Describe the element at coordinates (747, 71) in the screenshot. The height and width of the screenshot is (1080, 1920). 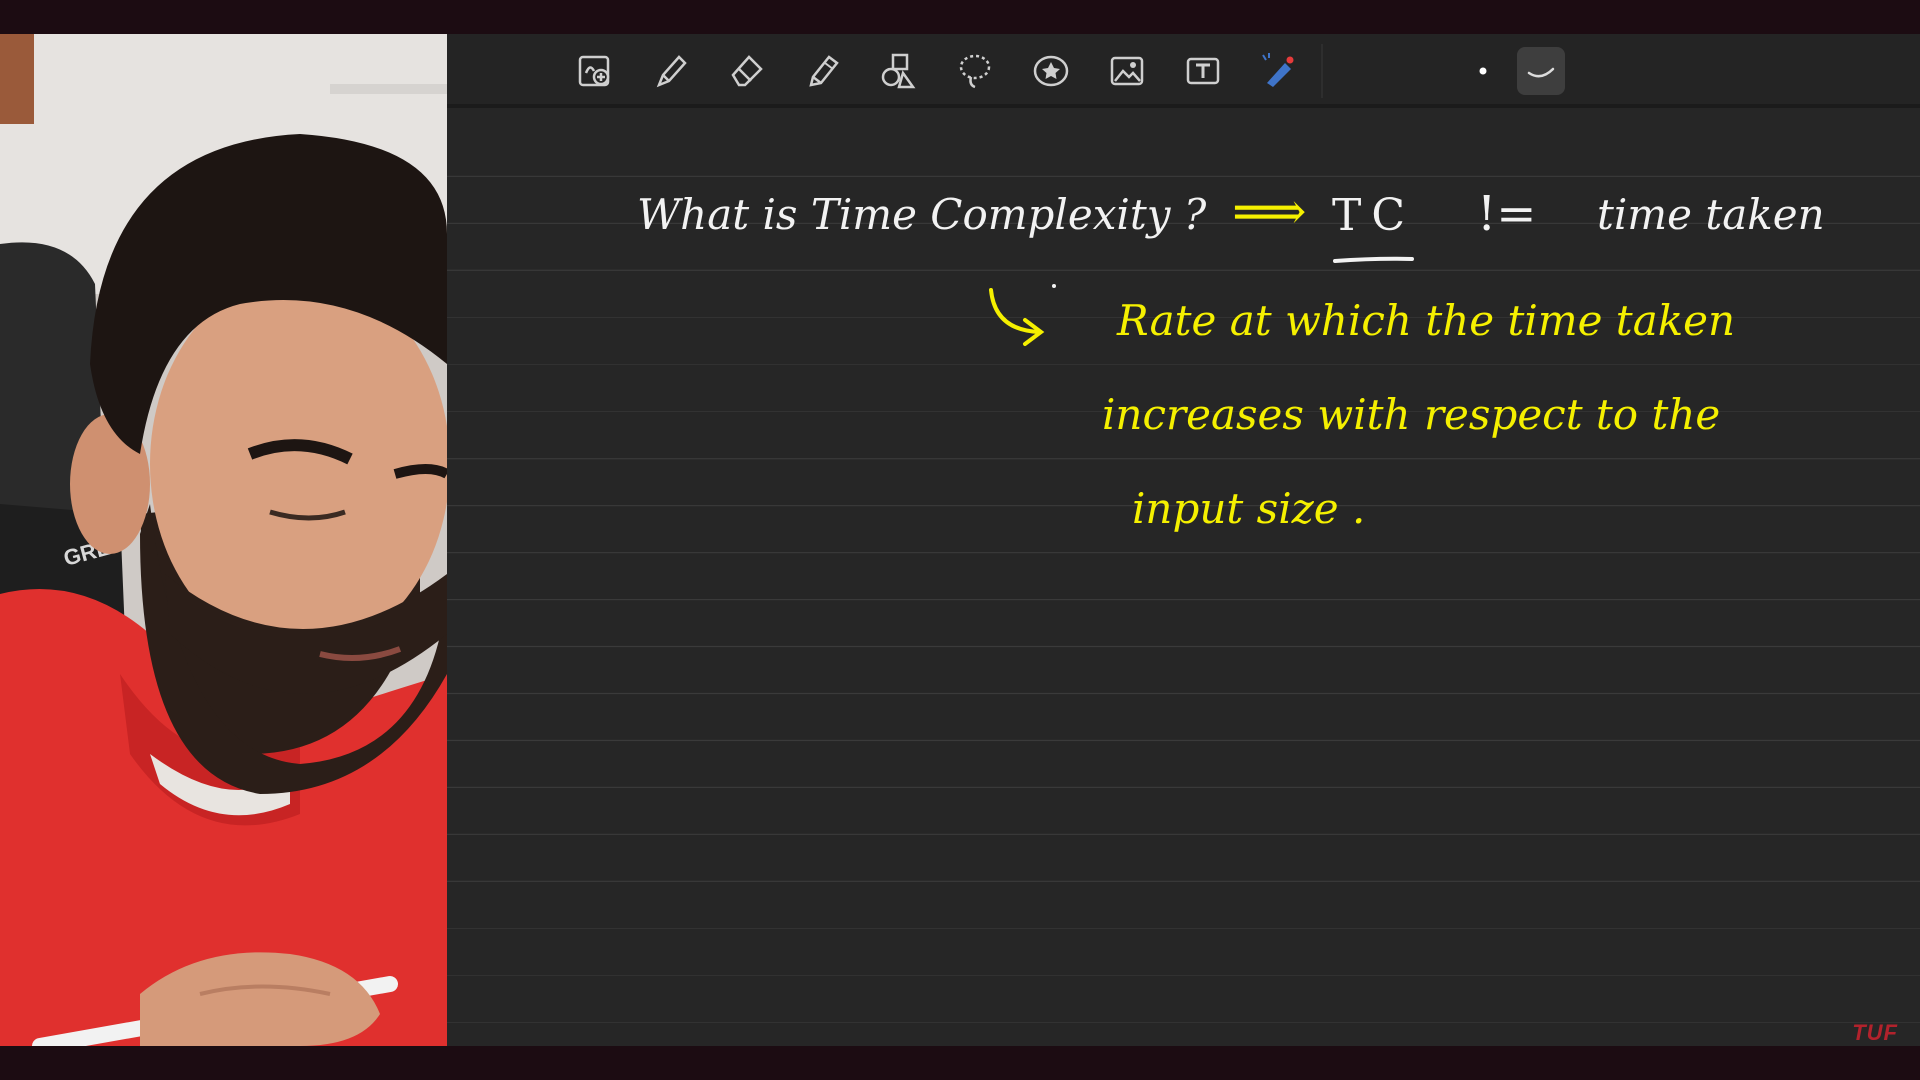
I see `eraser-icon` at that location.